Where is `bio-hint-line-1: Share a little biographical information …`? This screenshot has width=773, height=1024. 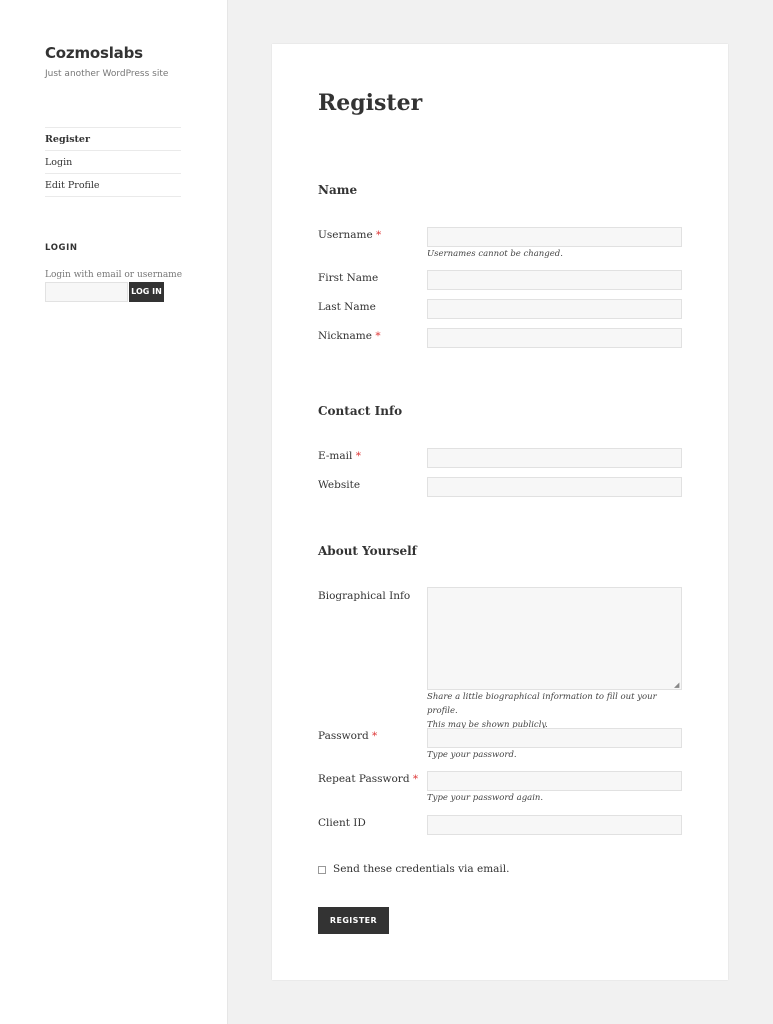 bio-hint-line-1: Share a little biographical information … is located at coordinates (542, 704).